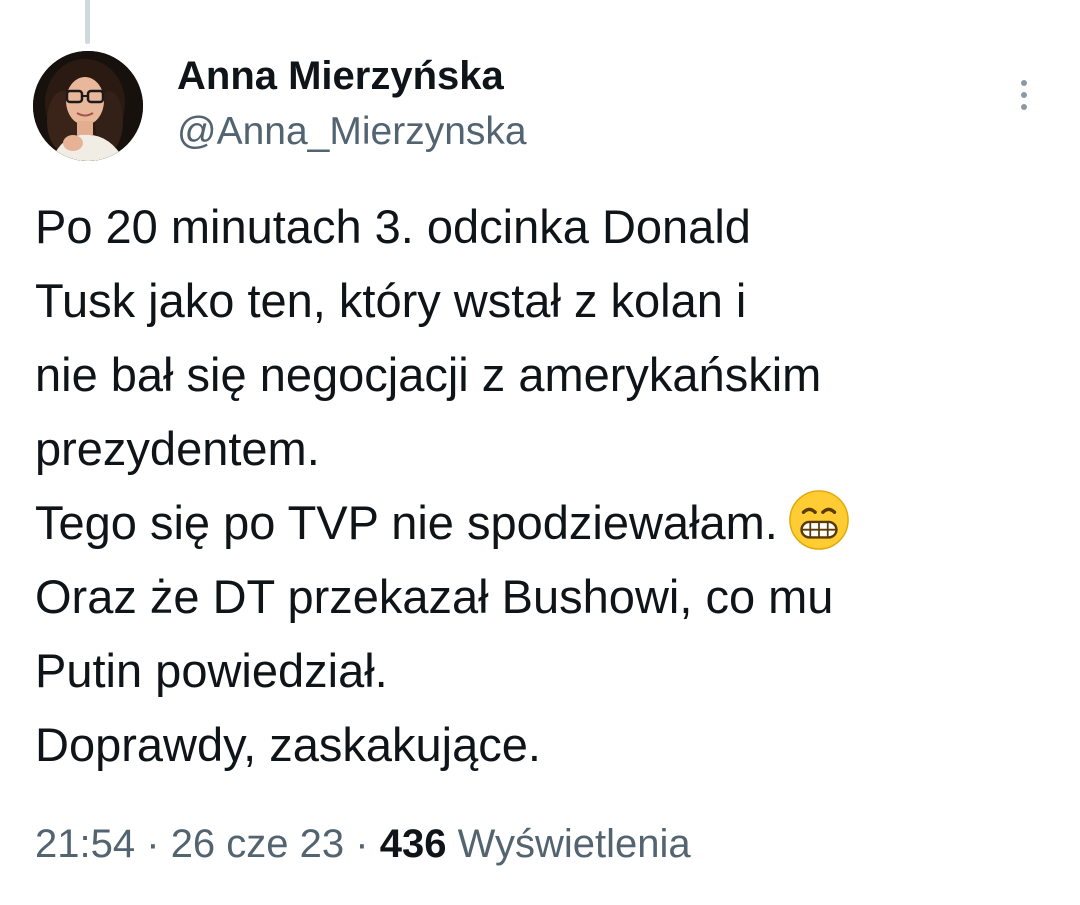 Image resolution: width=1080 pixels, height=905 pixels. Describe the element at coordinates (352, 104) in the screenshot. I see `tweet-author: Anna Mierzyńska @Anna_Mierzynska` at that location.